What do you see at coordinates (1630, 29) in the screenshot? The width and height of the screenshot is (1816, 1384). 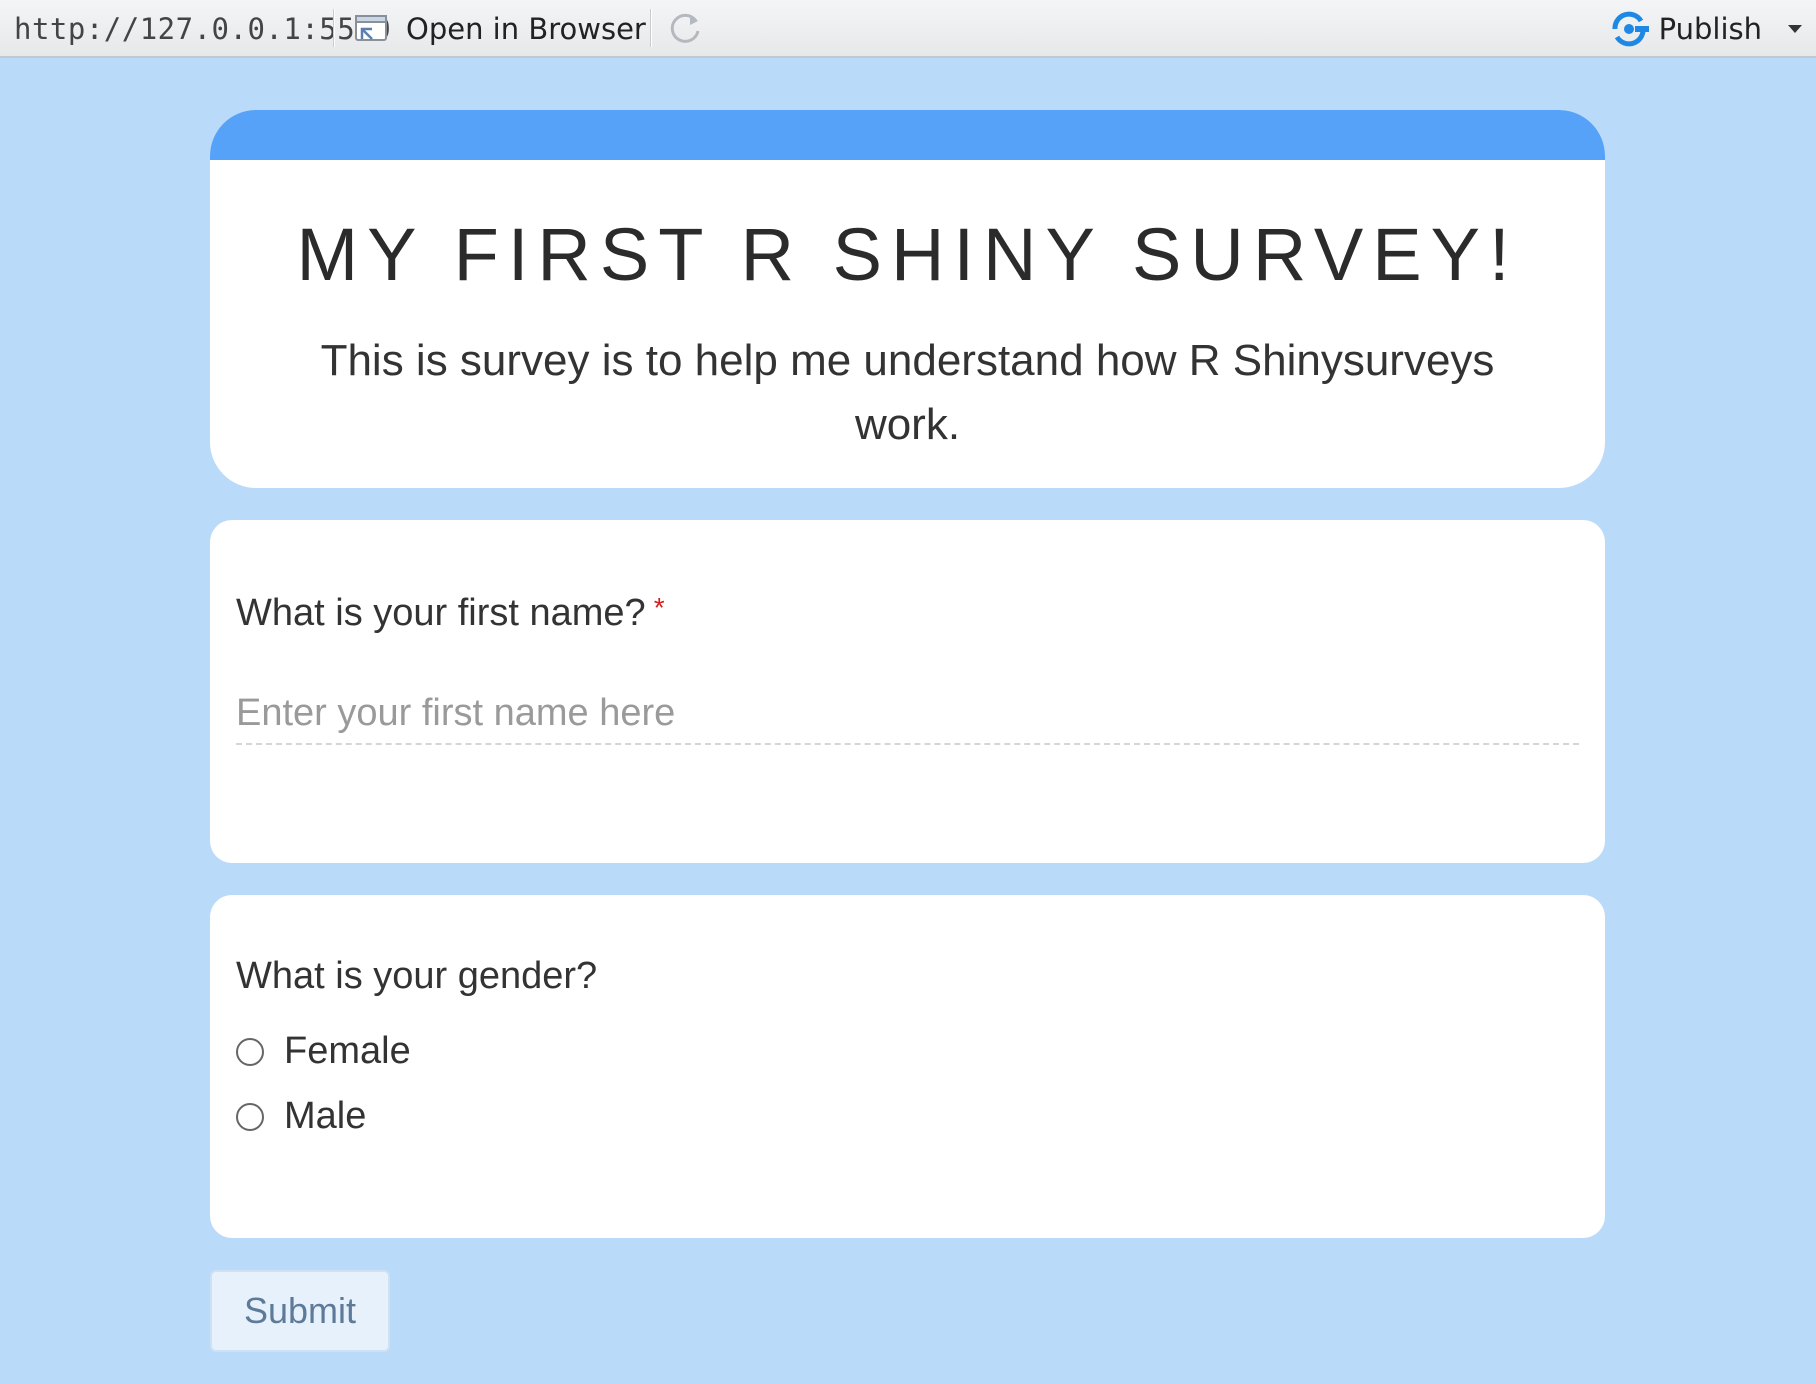 I see `publish-icon` at bounding box center [1630, 29].